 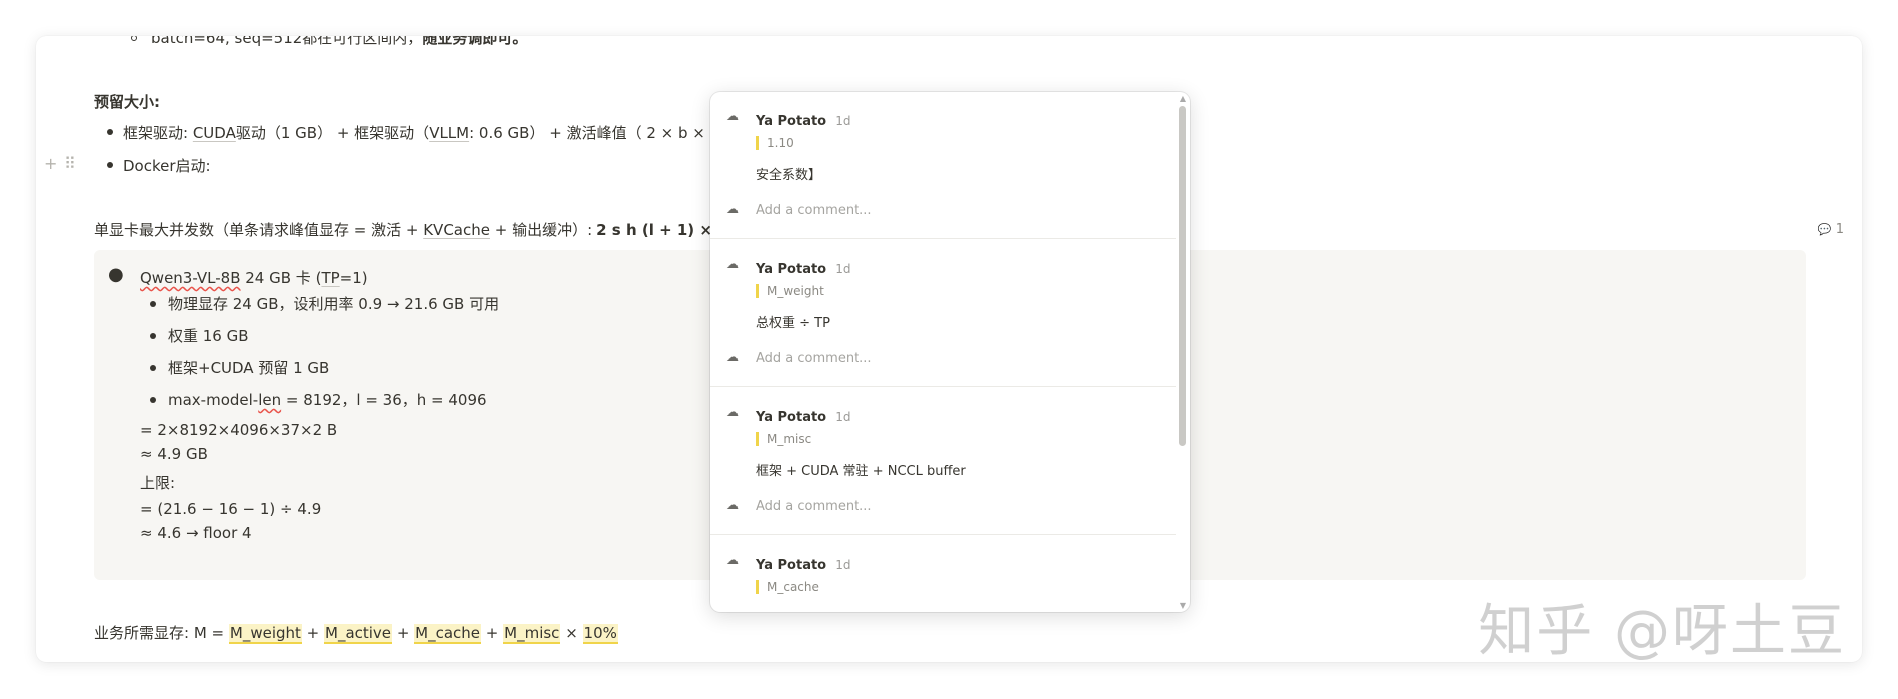 What do you see at coordinates (1183, 605) in the screenshot?
I see `scroll-down-arrow: ▼` at bounding box center [1183, 605].